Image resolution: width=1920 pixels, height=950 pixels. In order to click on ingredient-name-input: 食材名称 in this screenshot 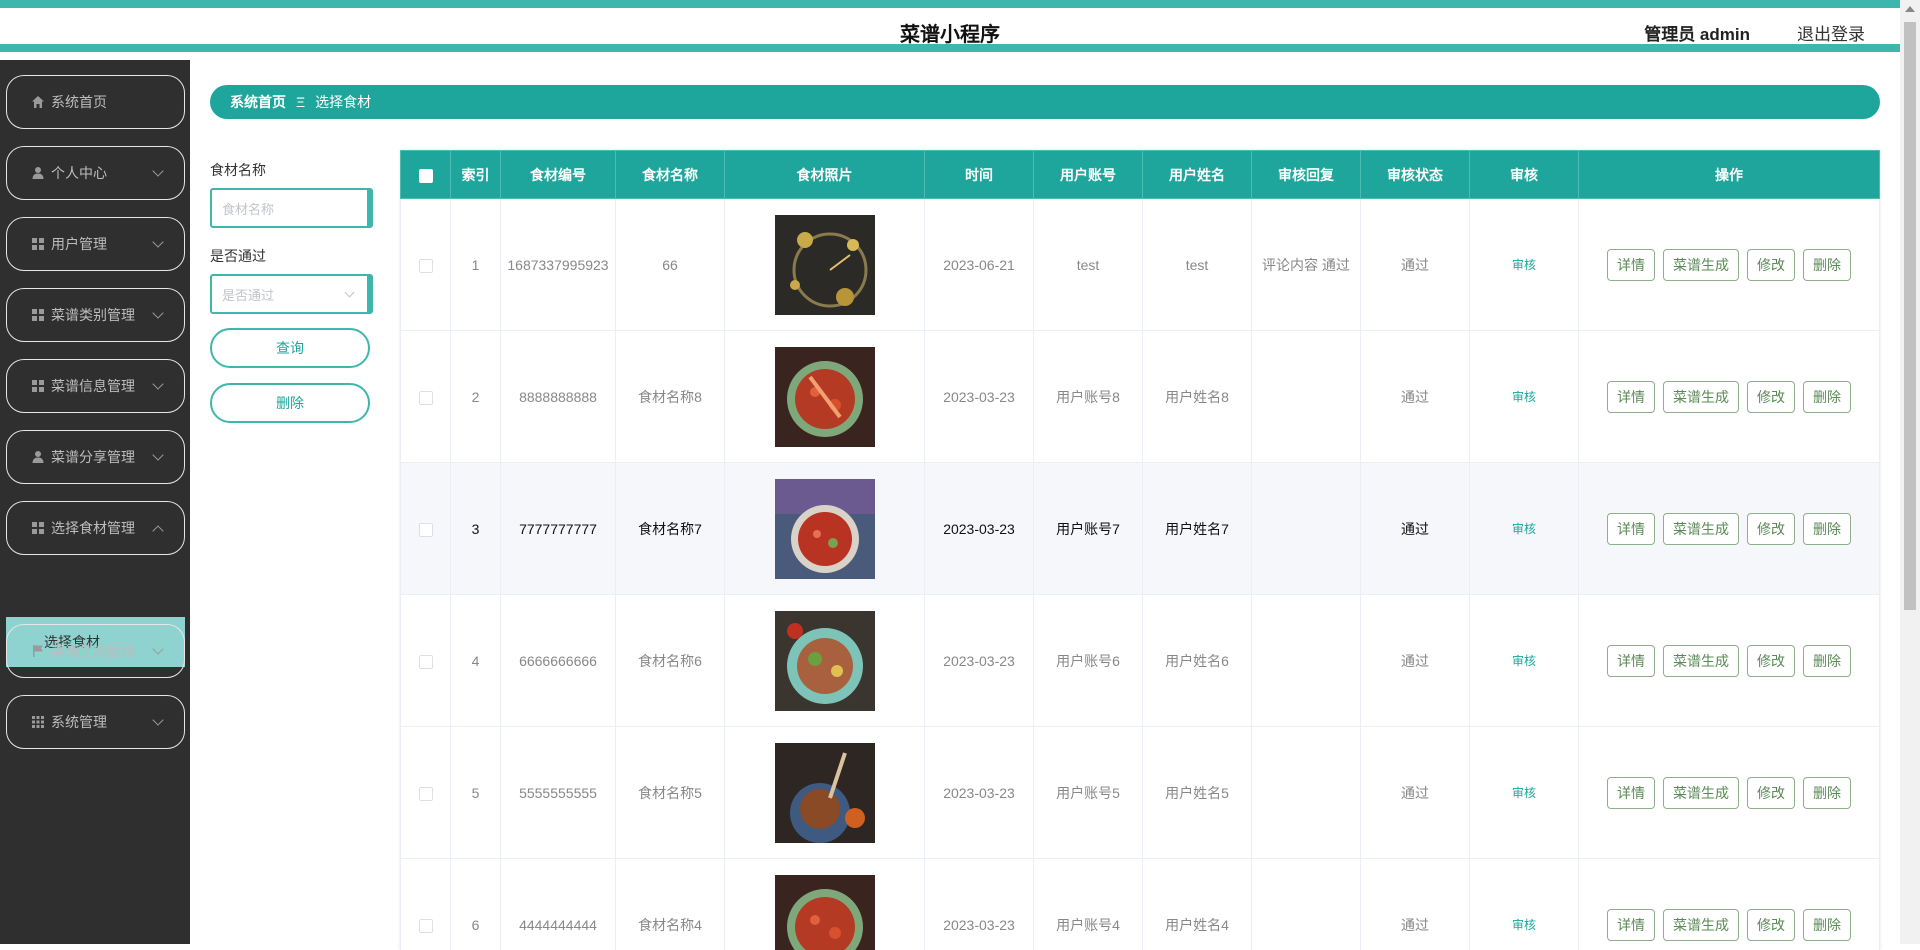, I will do `click(291, 208)`.